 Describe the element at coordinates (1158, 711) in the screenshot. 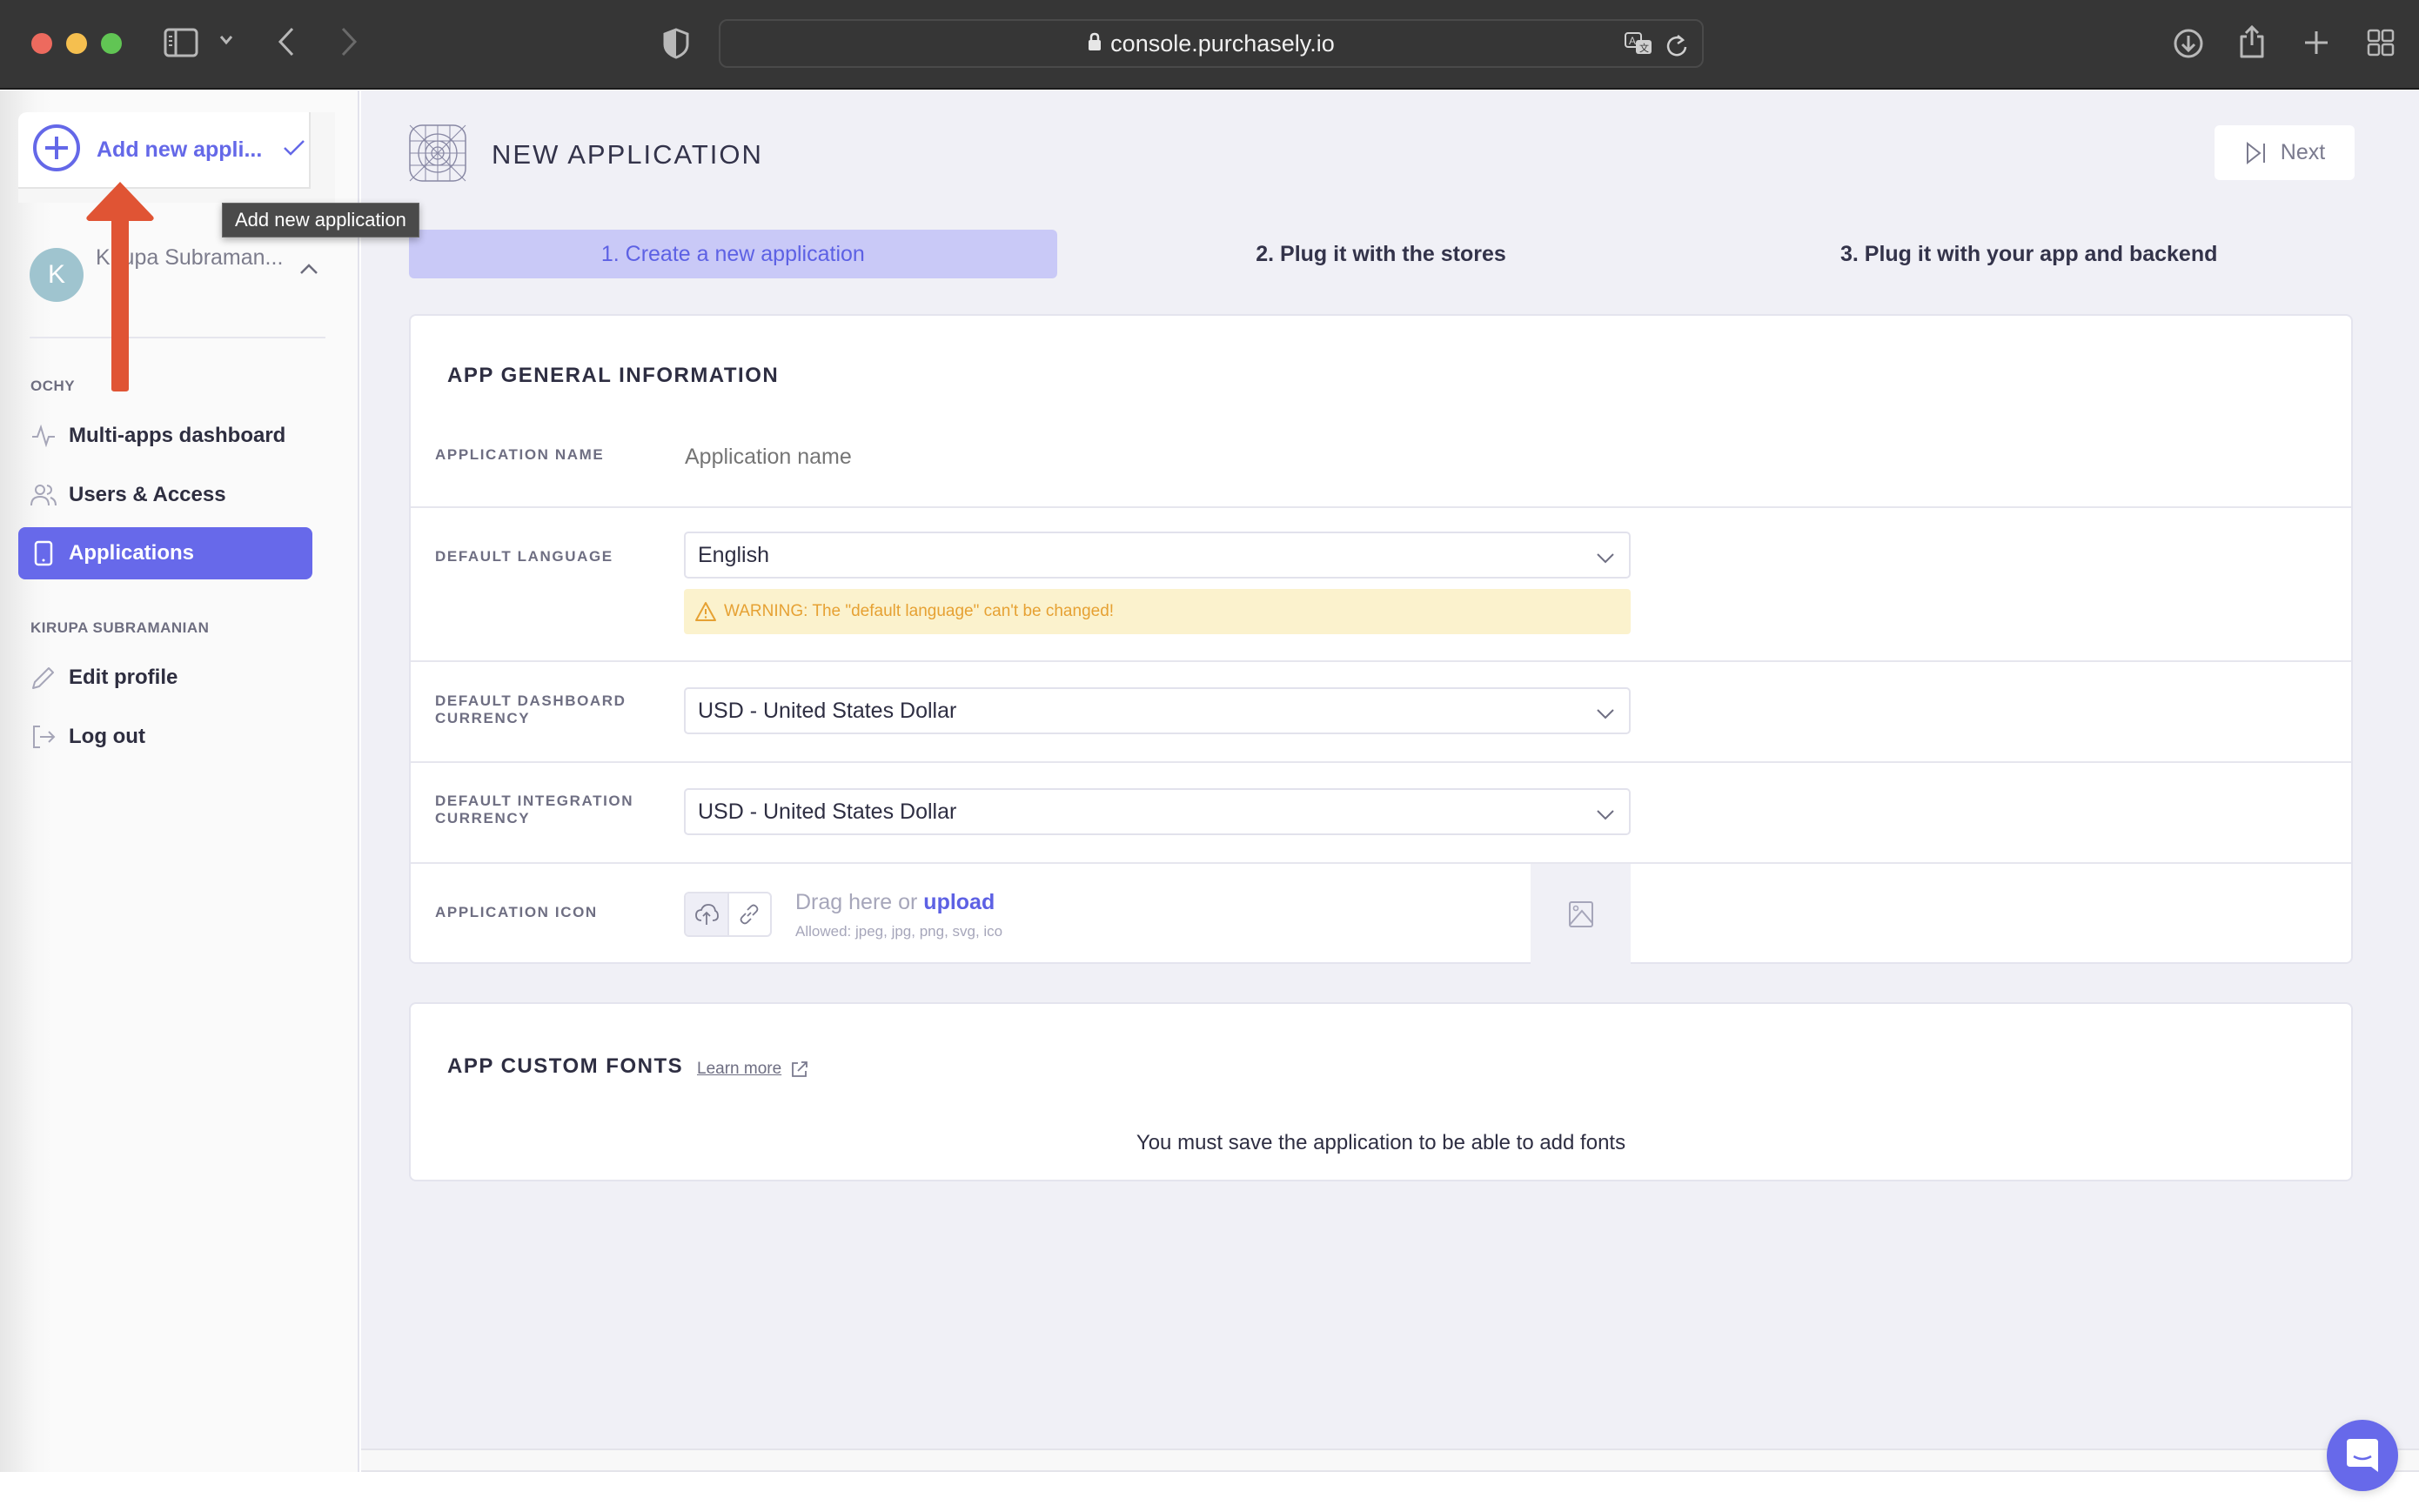

I see `dashboard-currency-select: USD - United States Dollar` at that location.